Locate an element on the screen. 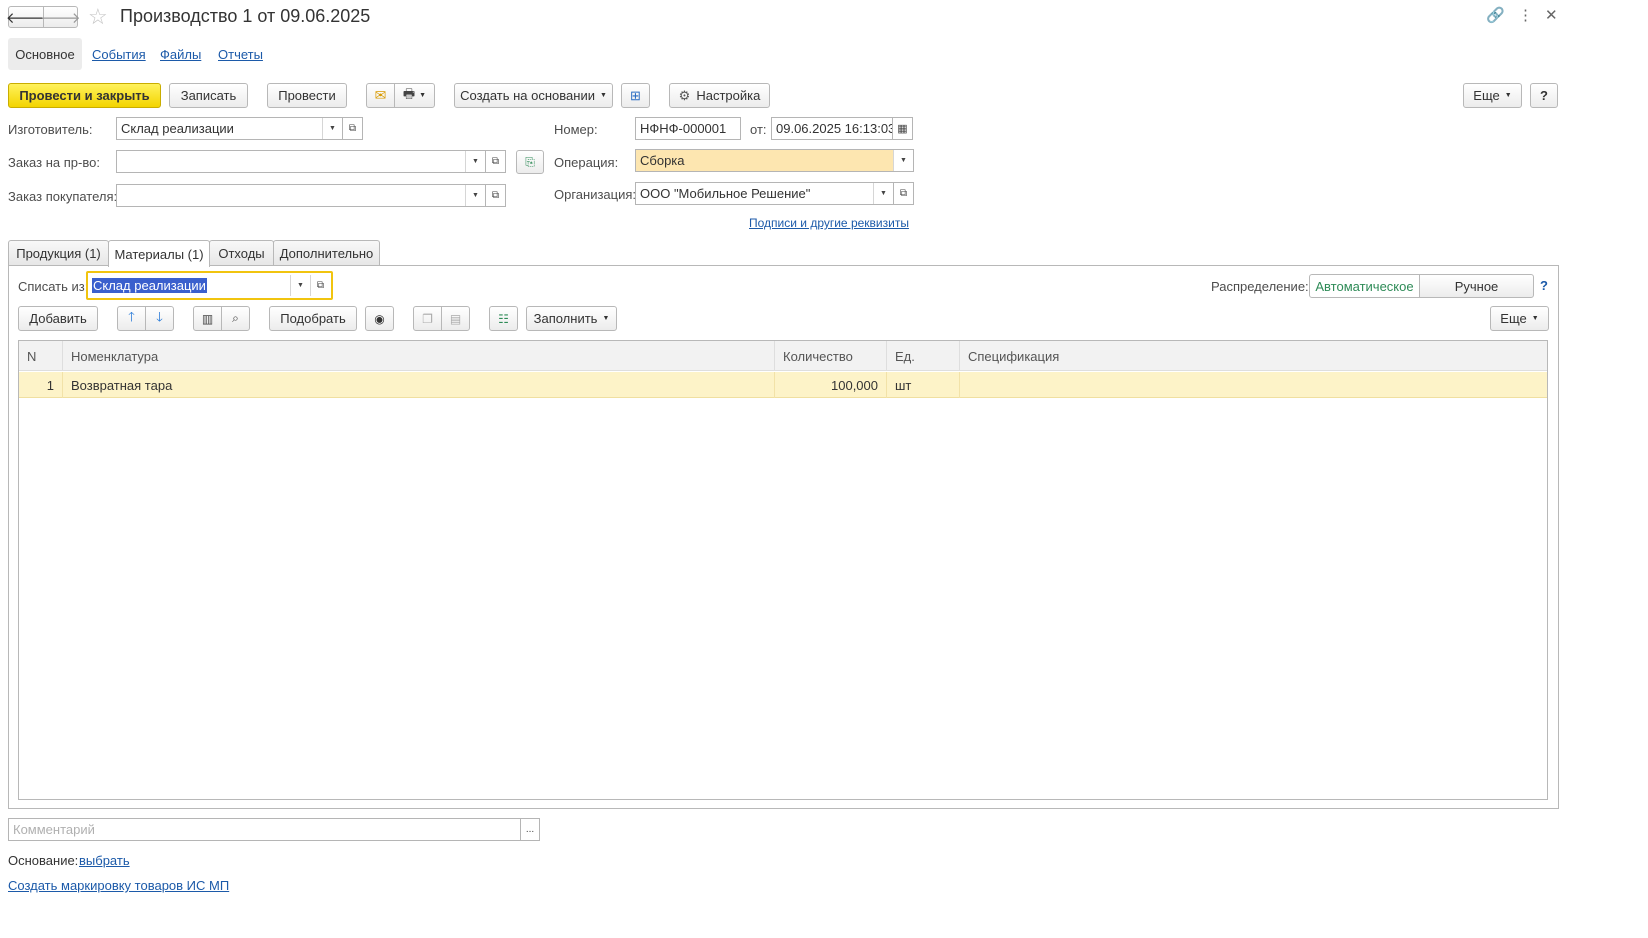 Image resolution: width=1648 pixels, height=938 pixels. col-nomenclature-header: Номенклатура is located at coordinates (419, 356).